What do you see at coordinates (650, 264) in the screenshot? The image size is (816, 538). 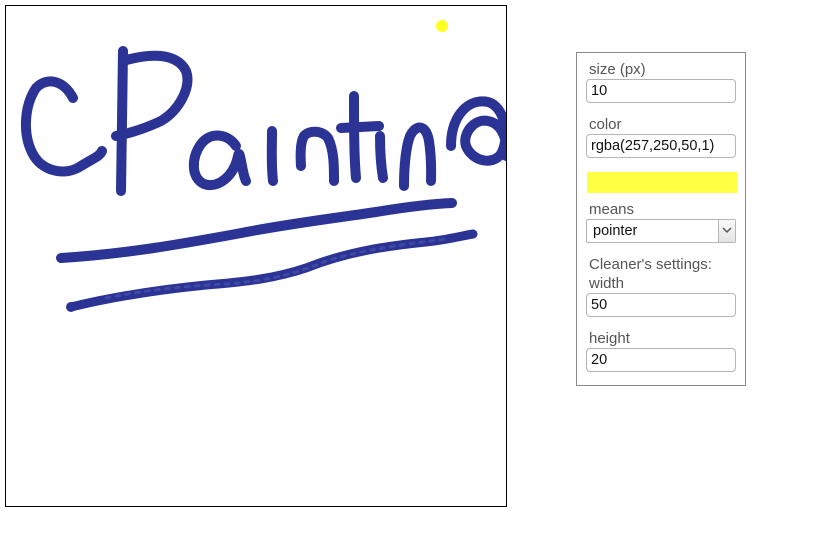 I see `cleaner-settings-label: Cleaner's settings:` at bounding box center [650, 264].